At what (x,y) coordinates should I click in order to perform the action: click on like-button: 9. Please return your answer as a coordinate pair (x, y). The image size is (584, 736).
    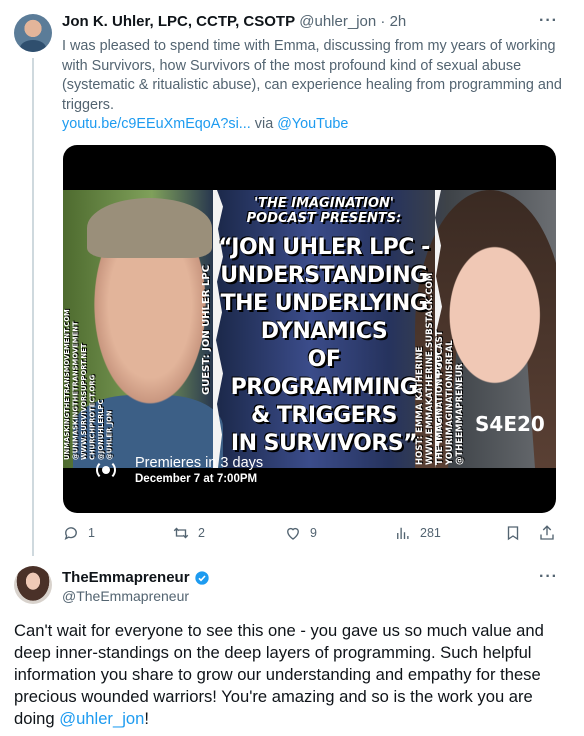
    Looking at the image, I should click on (300, 533).